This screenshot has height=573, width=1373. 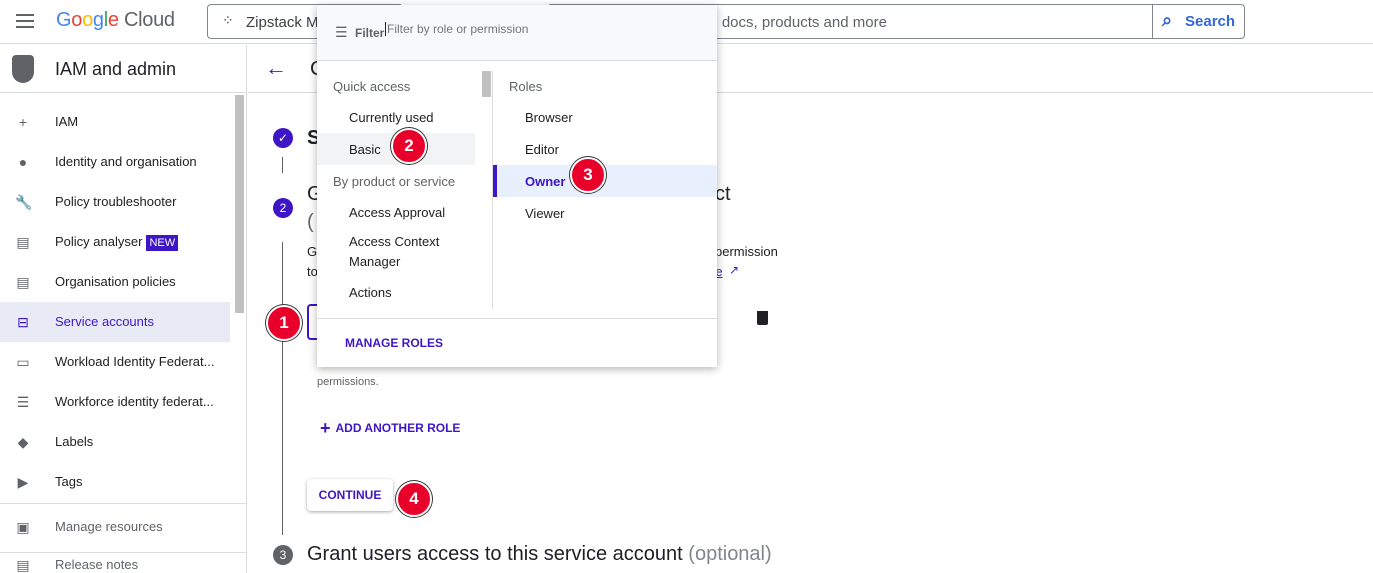 I want to click on sidebar-item-release-notes: ▤ Release notes, so click(x=115, y=563).